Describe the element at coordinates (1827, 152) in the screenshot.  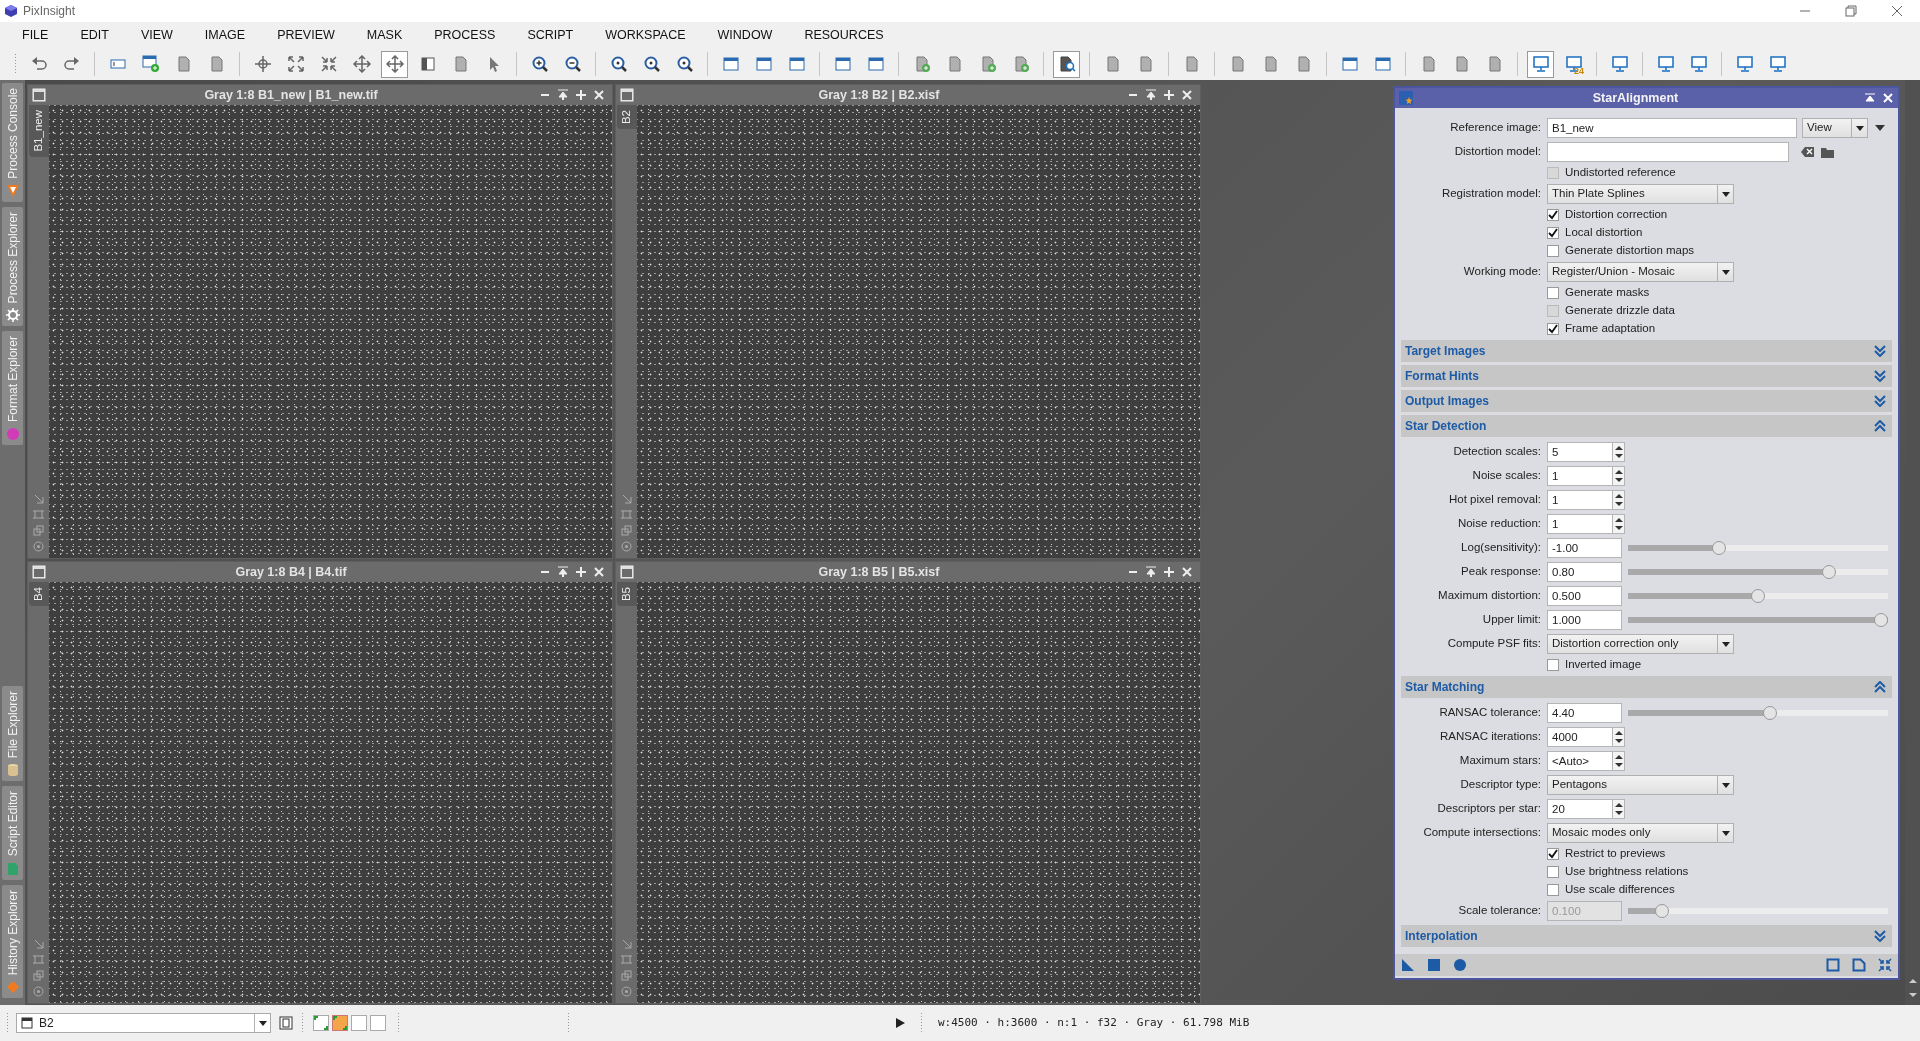
I see `open-button` at that location.